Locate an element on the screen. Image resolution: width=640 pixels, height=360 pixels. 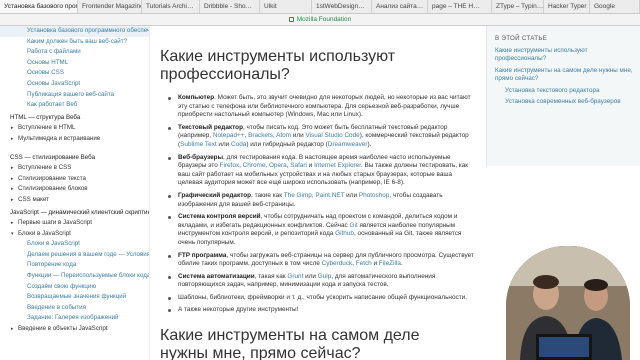
sidebar-item: Блоки в JavaScript is located at coordinates (74, 244).